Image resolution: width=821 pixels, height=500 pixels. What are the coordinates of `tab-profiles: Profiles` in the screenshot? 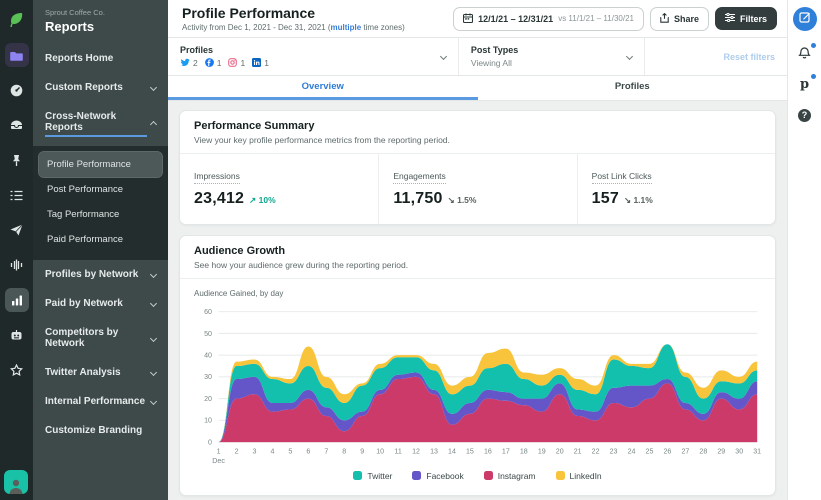 It's located at (633, 88).